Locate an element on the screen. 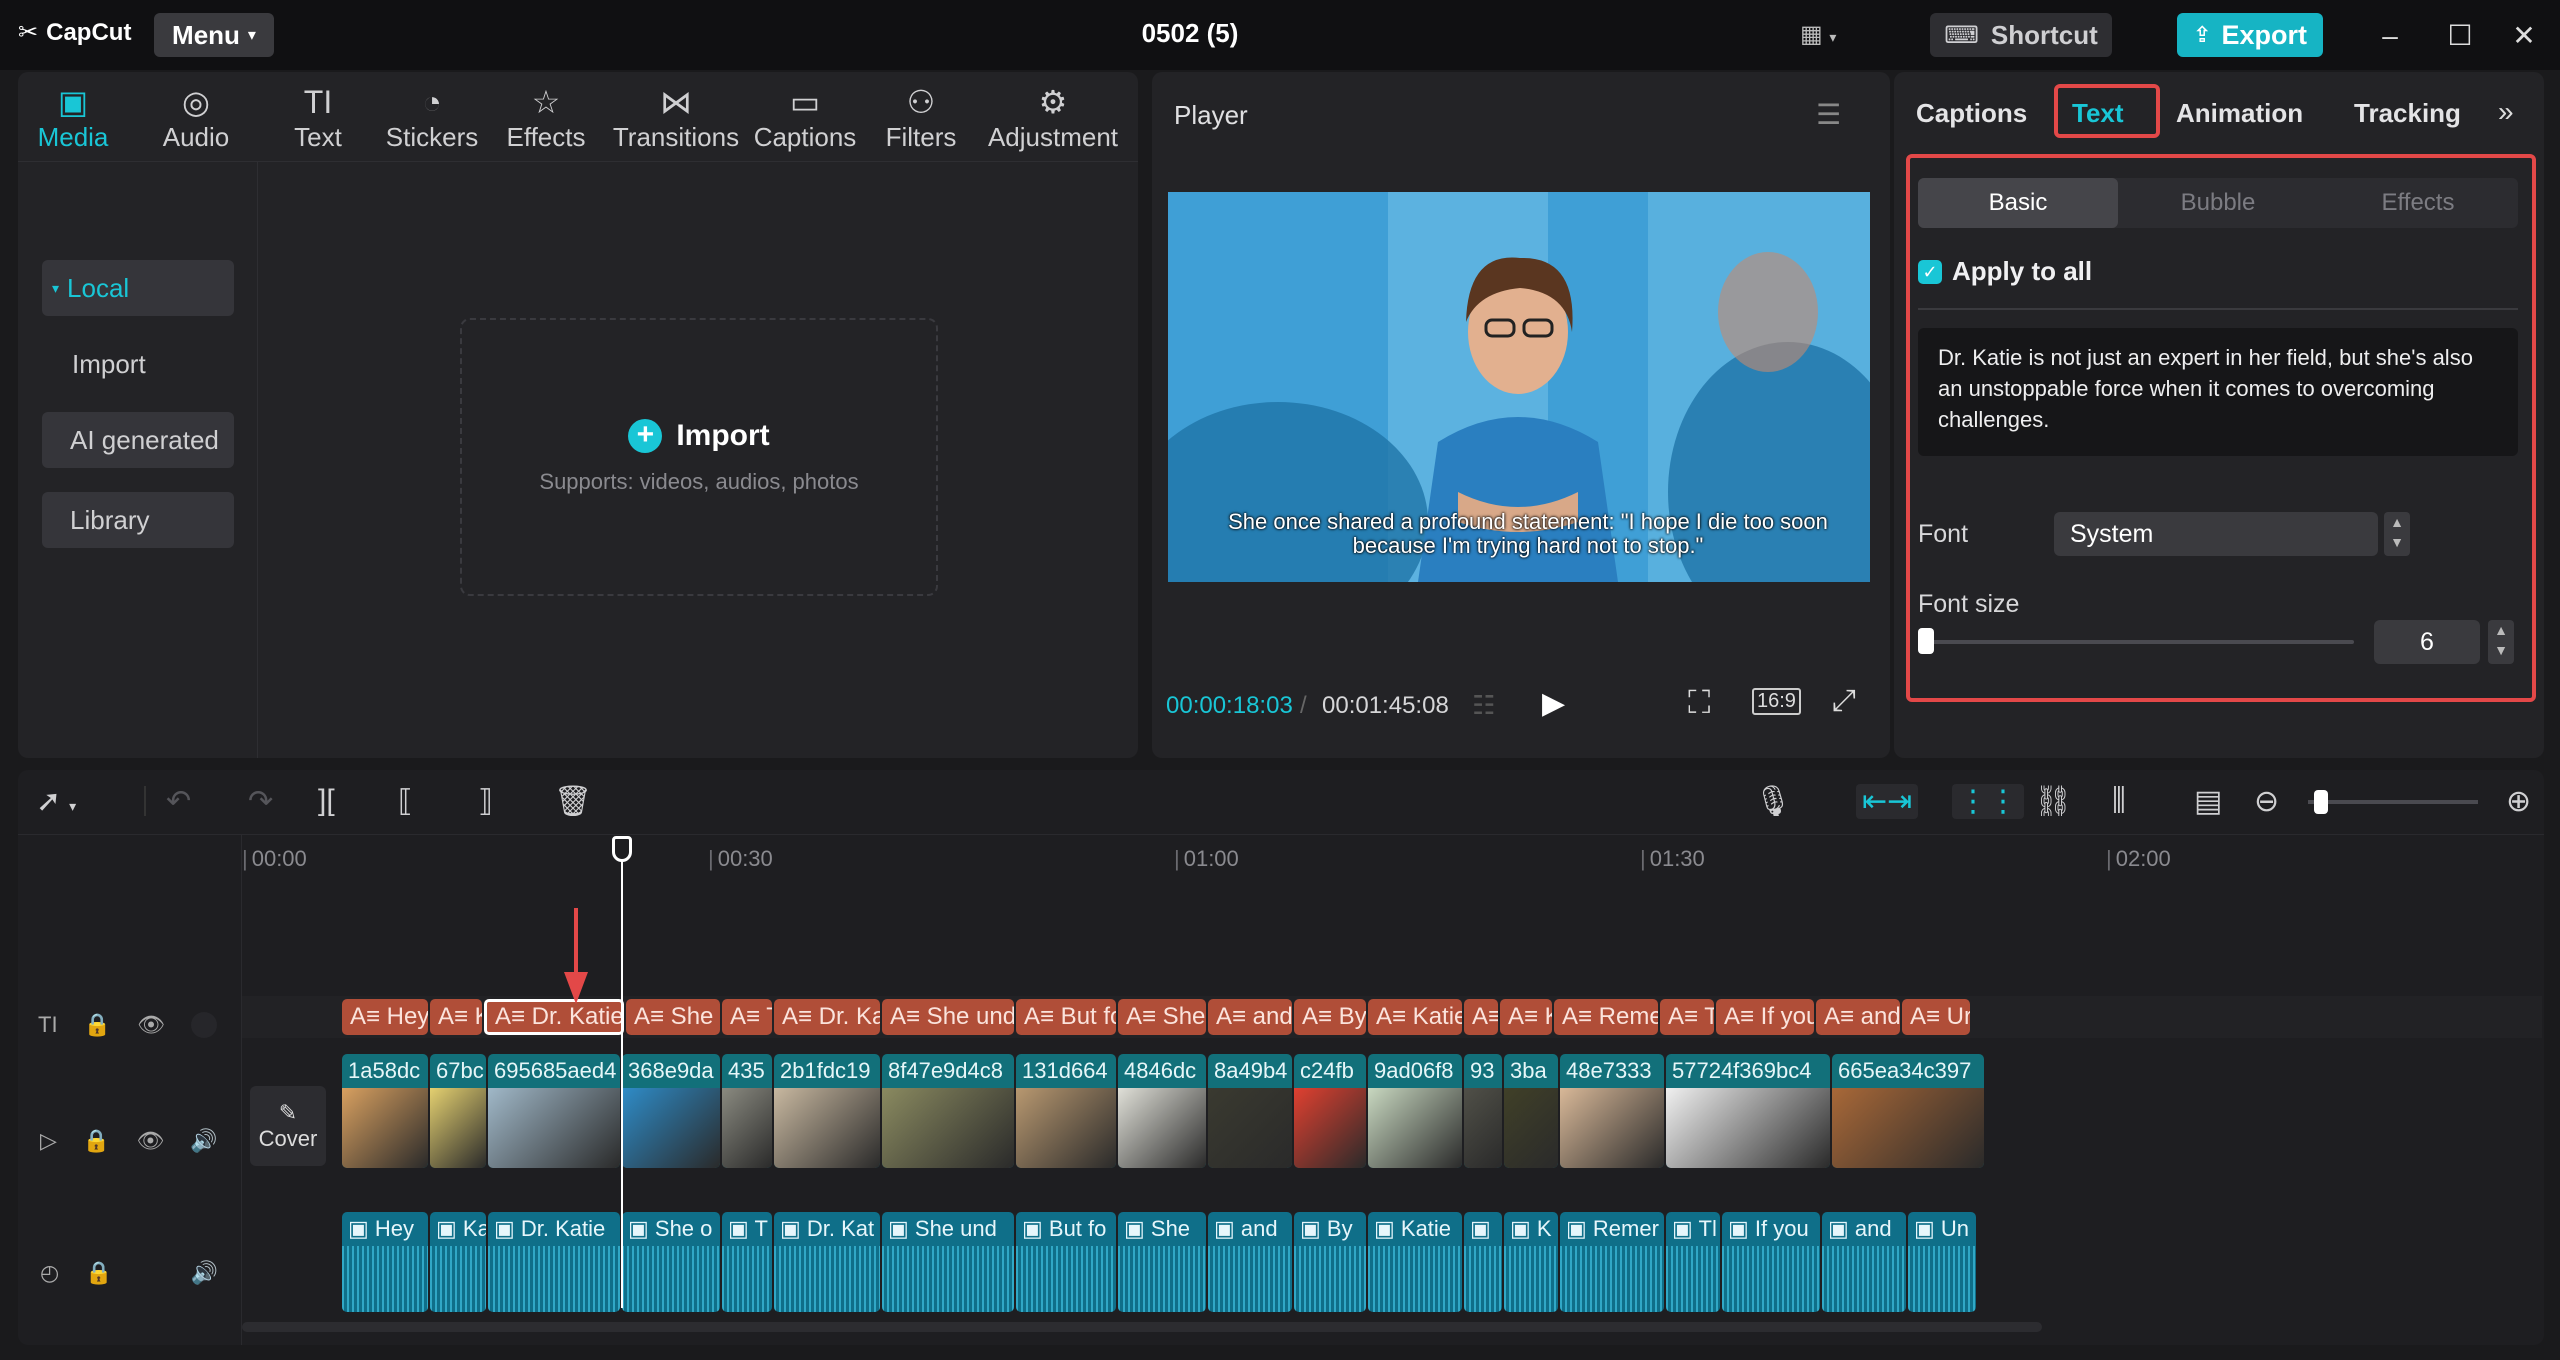  video-clip: 8a49b4 is located at coordinates (1250, 1111).